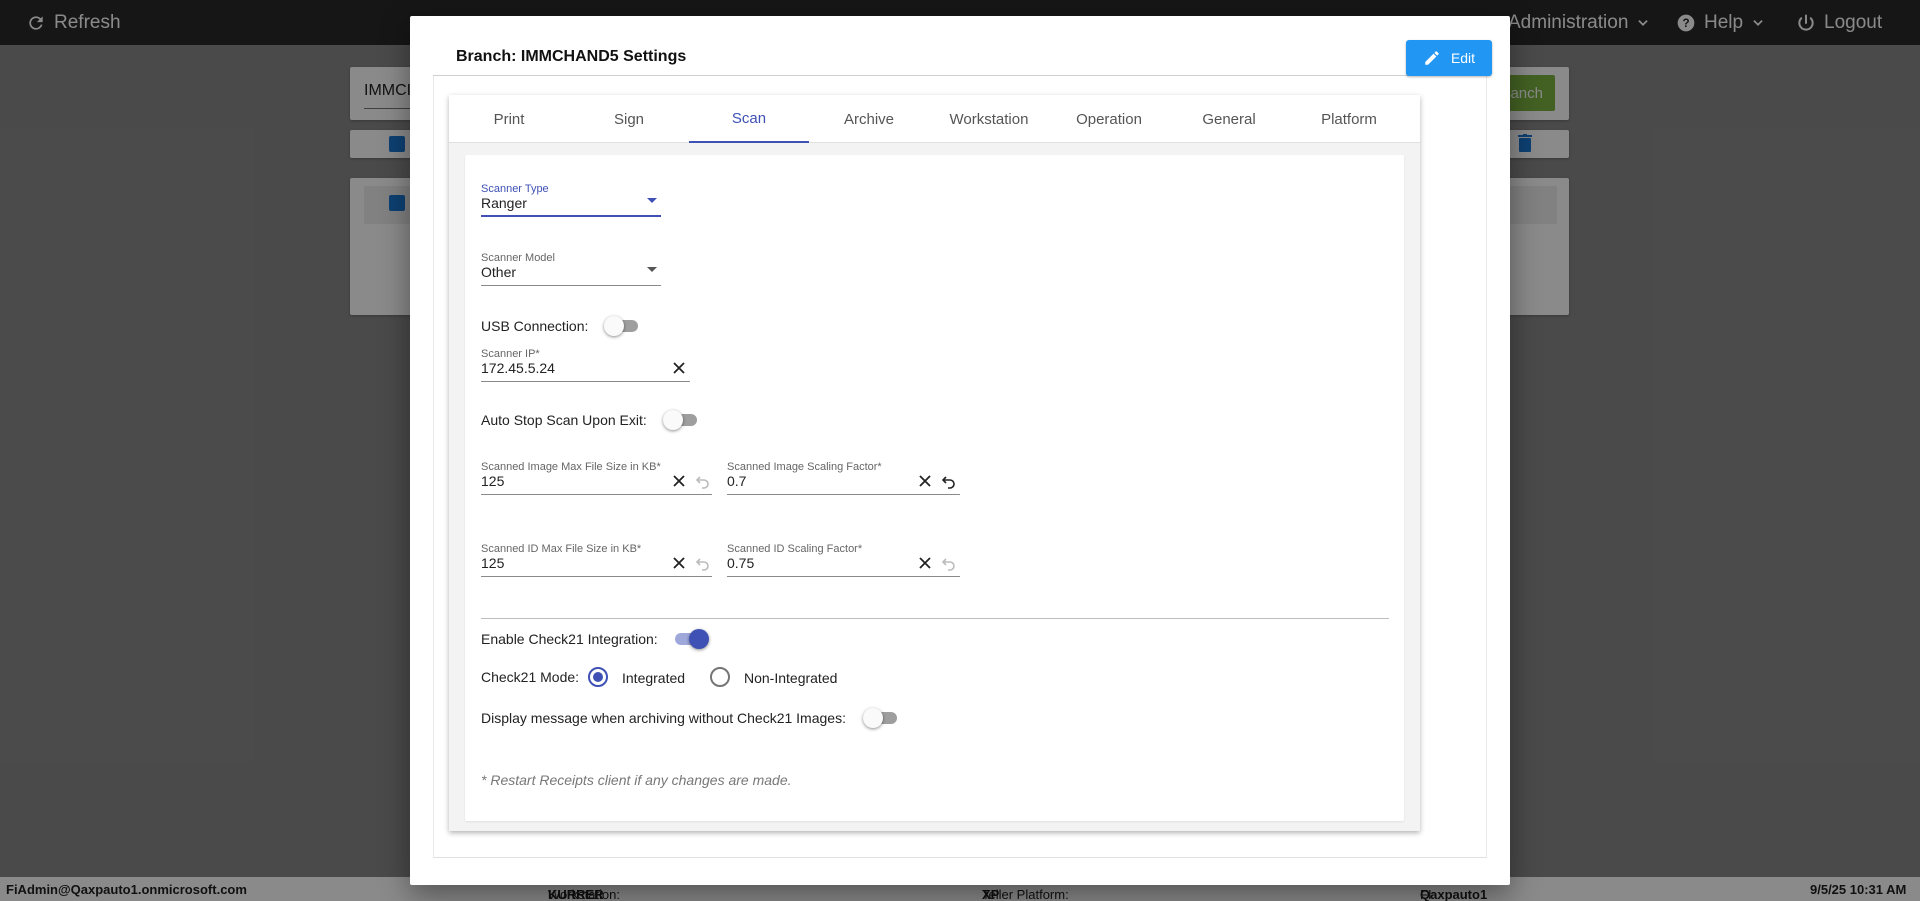 This screenshot has width=1920, height=901. What do you see at coordinates (596, 576) in the screenshot?
I see `id-max-size-underline` at bounding box center [596, 576].